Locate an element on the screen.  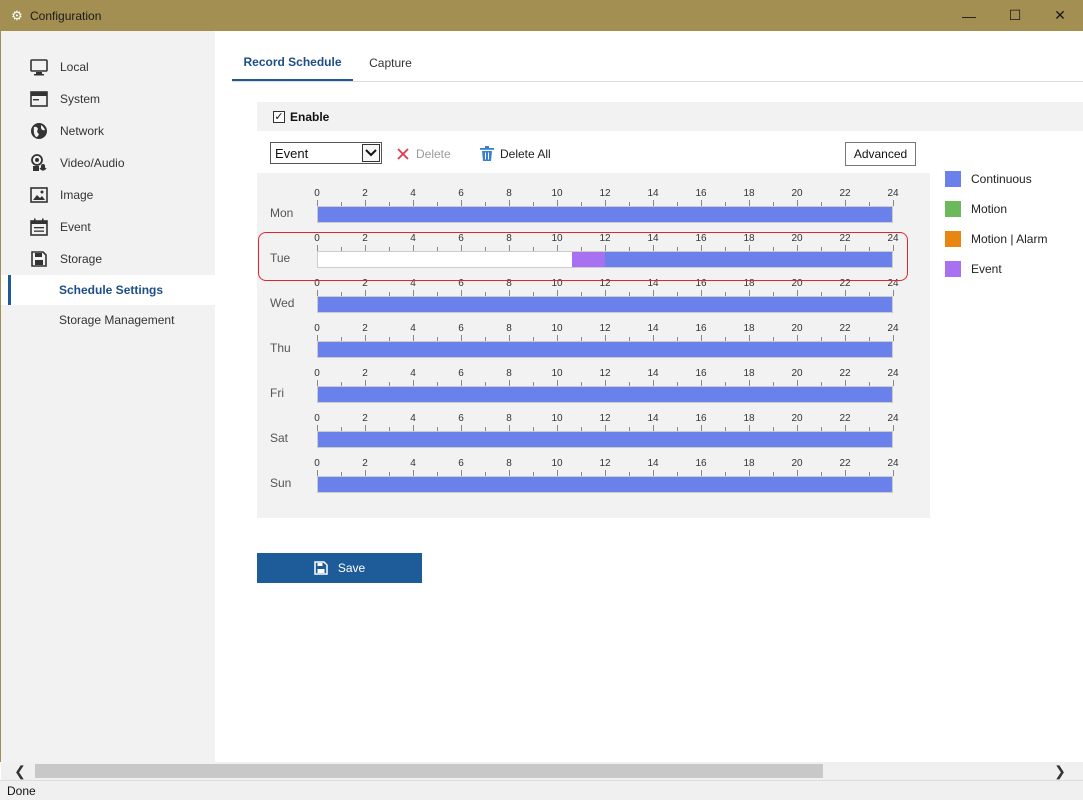
legend-item-event: Event is located at coordinates (973, 269).